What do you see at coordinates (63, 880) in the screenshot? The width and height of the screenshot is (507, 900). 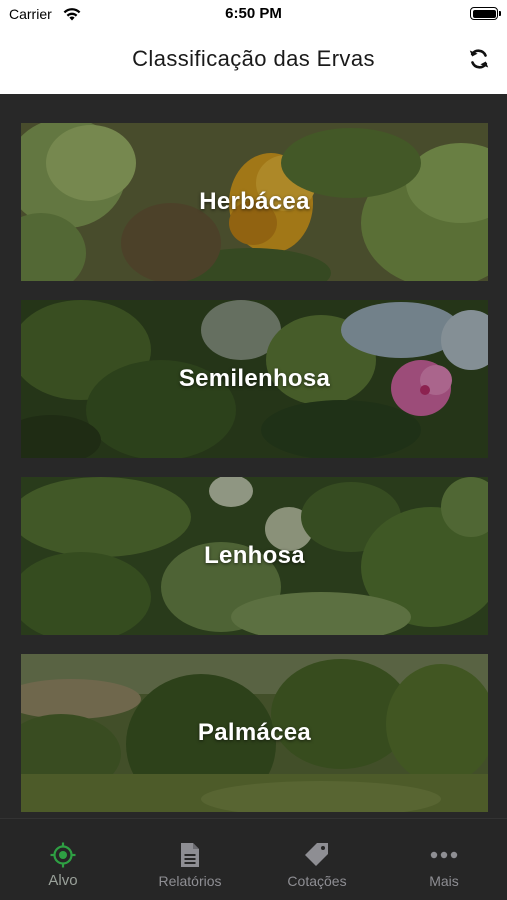 I see `tab-label: Alvo` at bounding box center [63, 880].